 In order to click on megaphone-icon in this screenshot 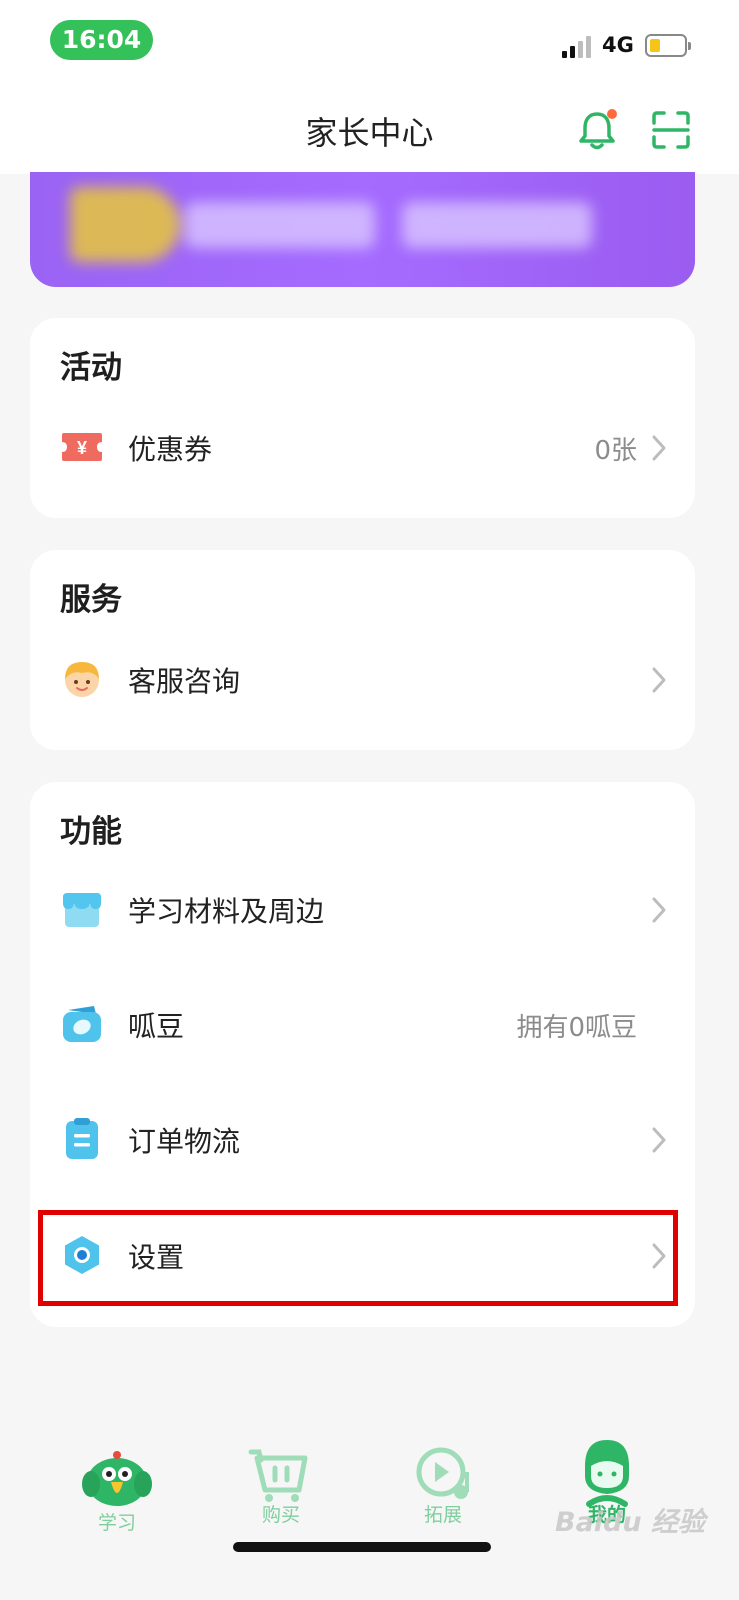, I will do `click(125, 224)`.